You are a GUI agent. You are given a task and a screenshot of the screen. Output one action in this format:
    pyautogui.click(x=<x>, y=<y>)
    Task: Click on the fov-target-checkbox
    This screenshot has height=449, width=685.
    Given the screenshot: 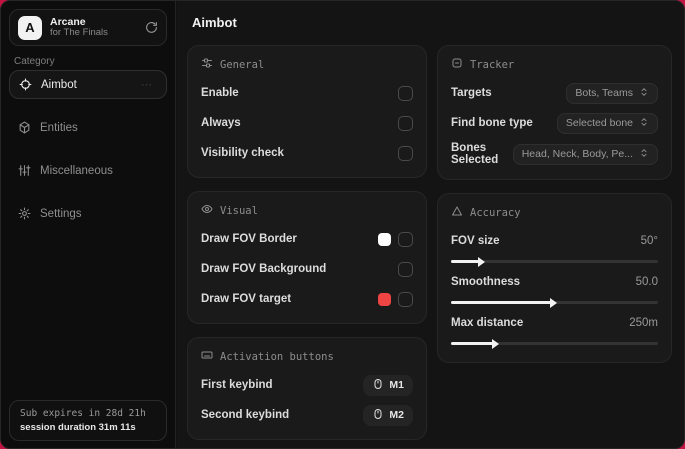 What is the action you would take?
    pyautogui.click(x=405, y=299)
    